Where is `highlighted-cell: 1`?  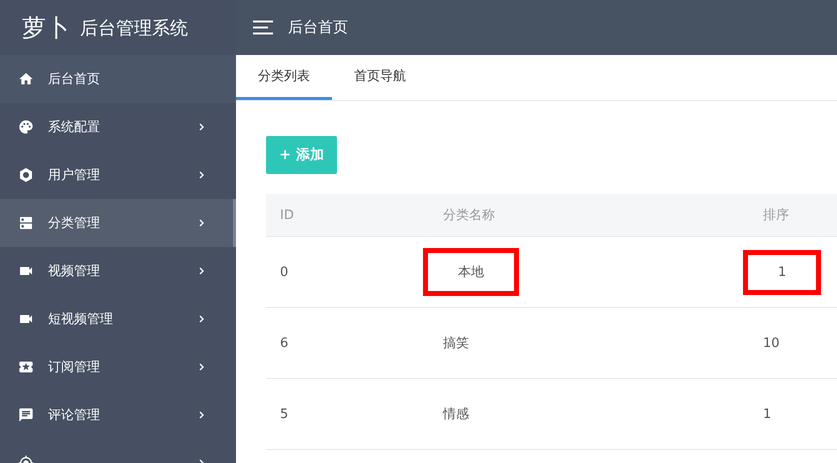
highlighted-cell: 1 is located at coordinates (782, 272).